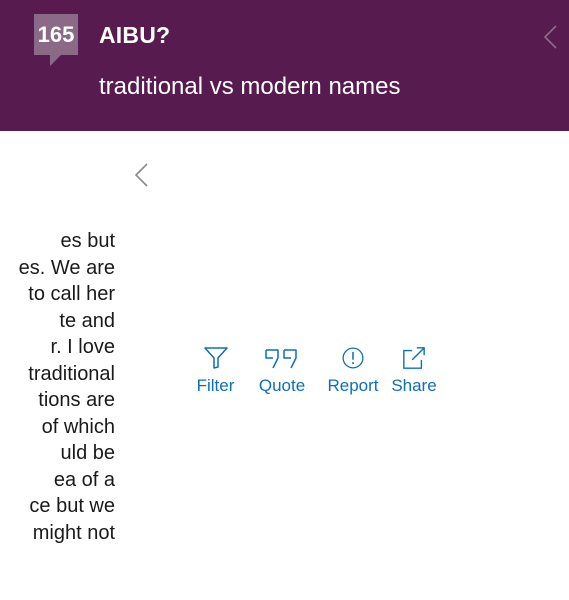 This screenshot has width=569, height=600. What do you see at coordinates (82, 347) in the screenshot?
I see `post-line: r. I love` at bounding box center [82, 347].